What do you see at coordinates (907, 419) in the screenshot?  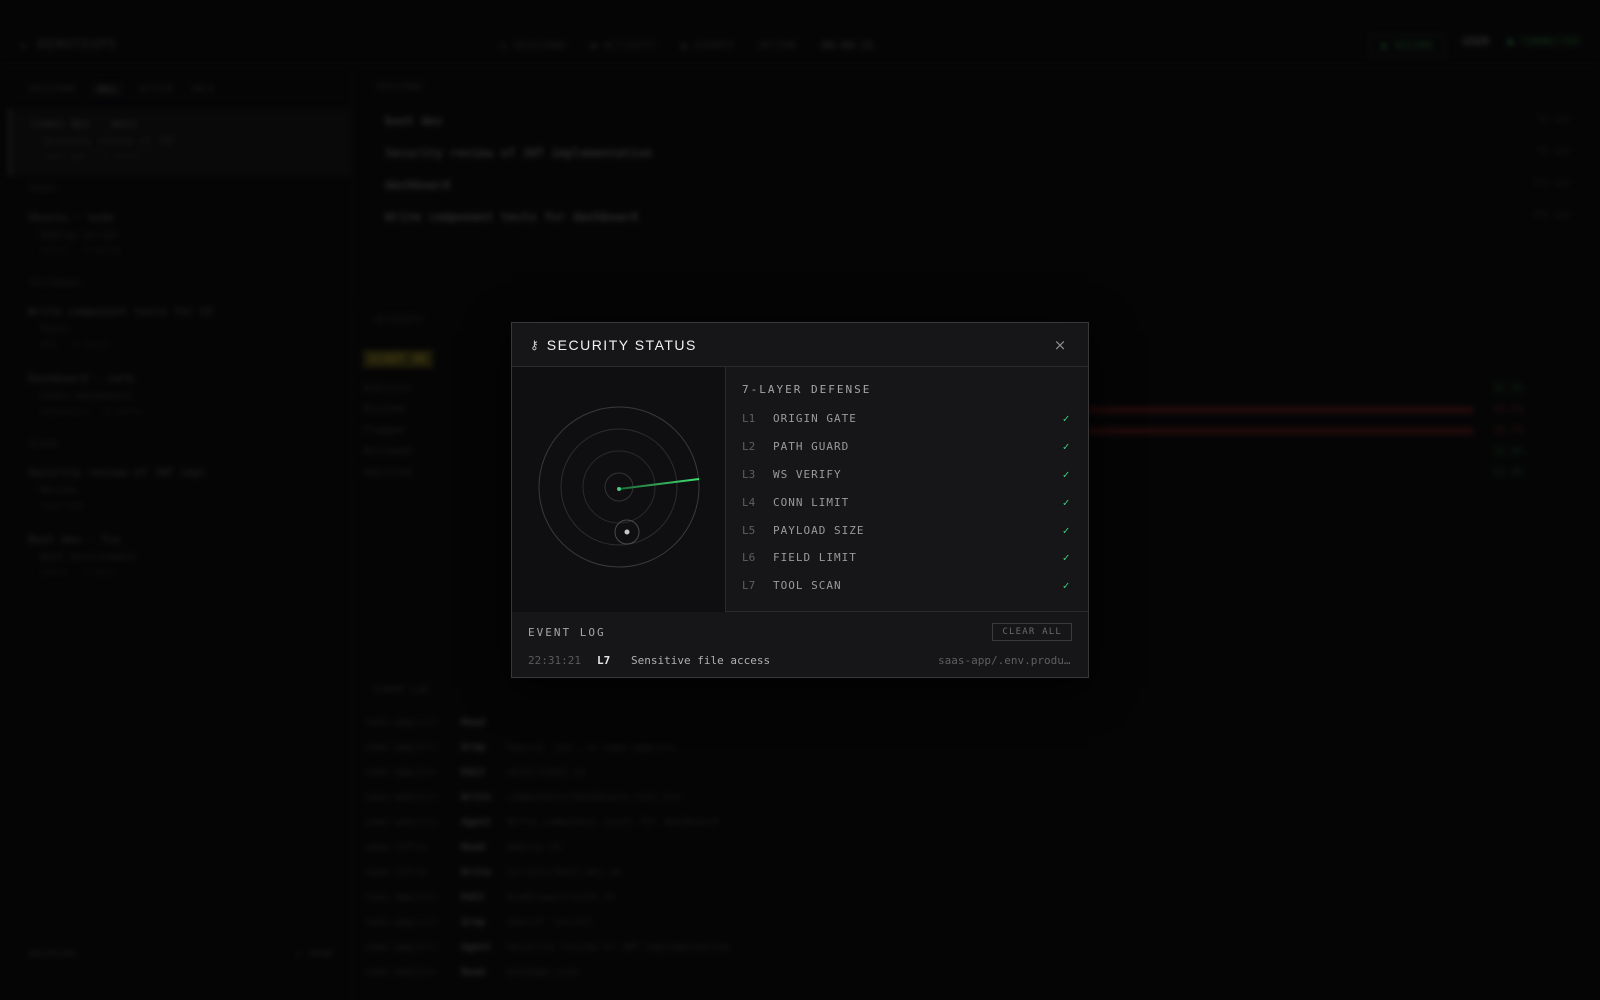 I see `layer-row-l1: L1 ORIGIN GATE ✓` at bounding box center [907, 419].